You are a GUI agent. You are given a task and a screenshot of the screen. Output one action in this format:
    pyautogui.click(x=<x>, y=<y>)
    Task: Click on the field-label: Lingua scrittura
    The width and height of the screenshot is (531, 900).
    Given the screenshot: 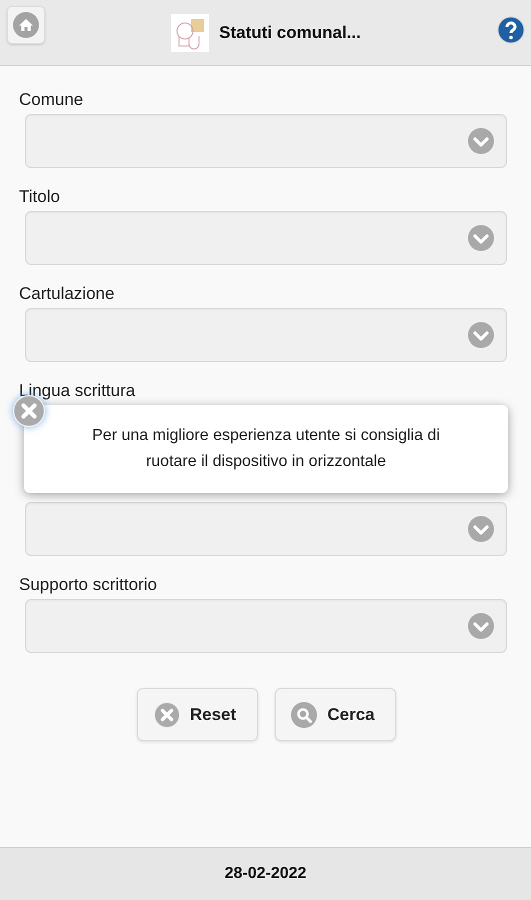 What is the action you would take?
    pyautogui.click(x=77, y=391)
    